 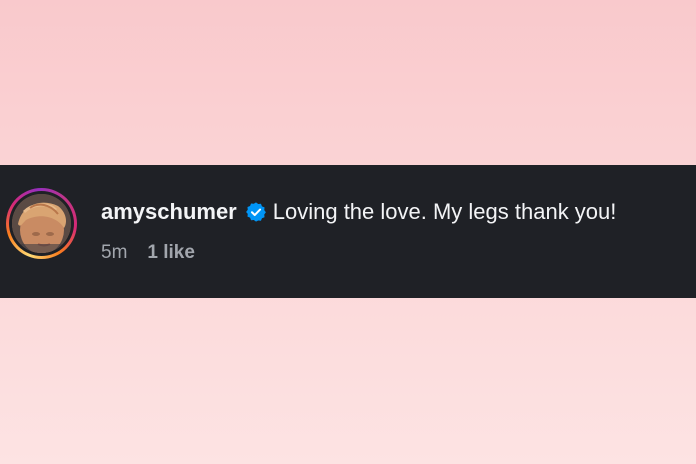 What do you see at coordinates (114, 253) in the screenshot?
I see `comment-timestamp: 5m` at bounding box center [114, 253].